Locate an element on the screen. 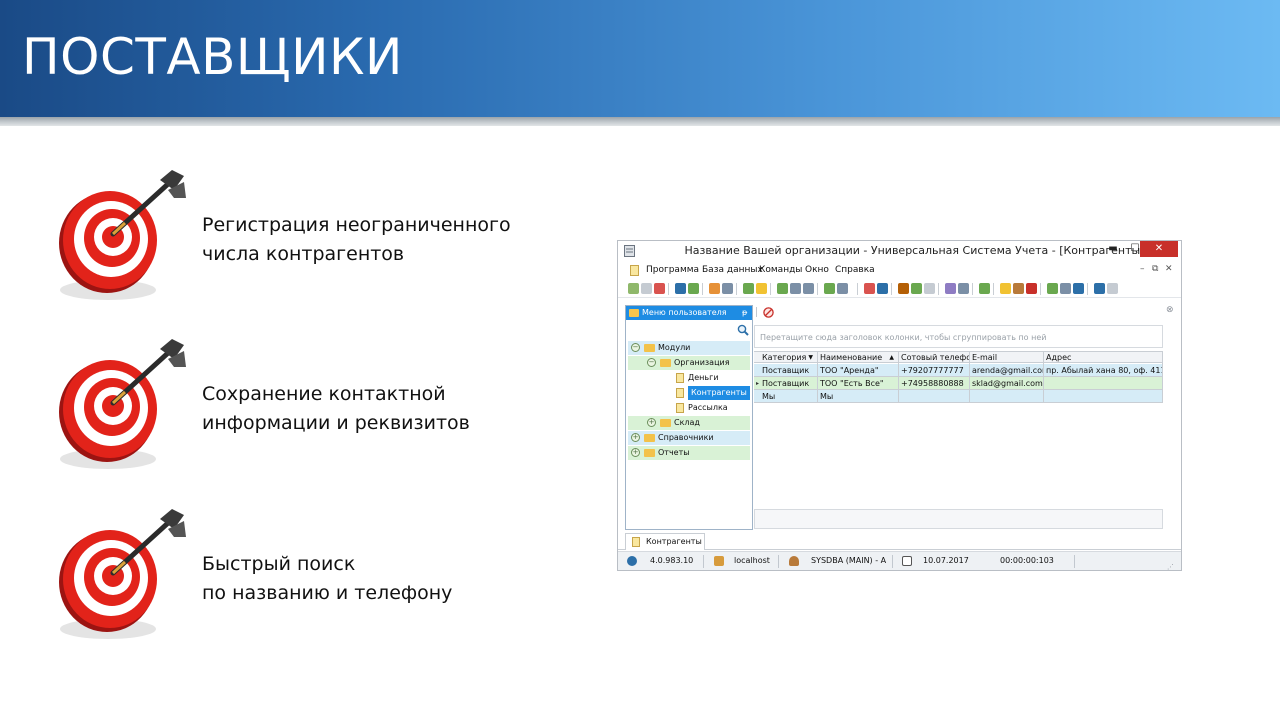 This screenshot has width=1280, height=720. circle-icon is located at coordinates (929, 288).